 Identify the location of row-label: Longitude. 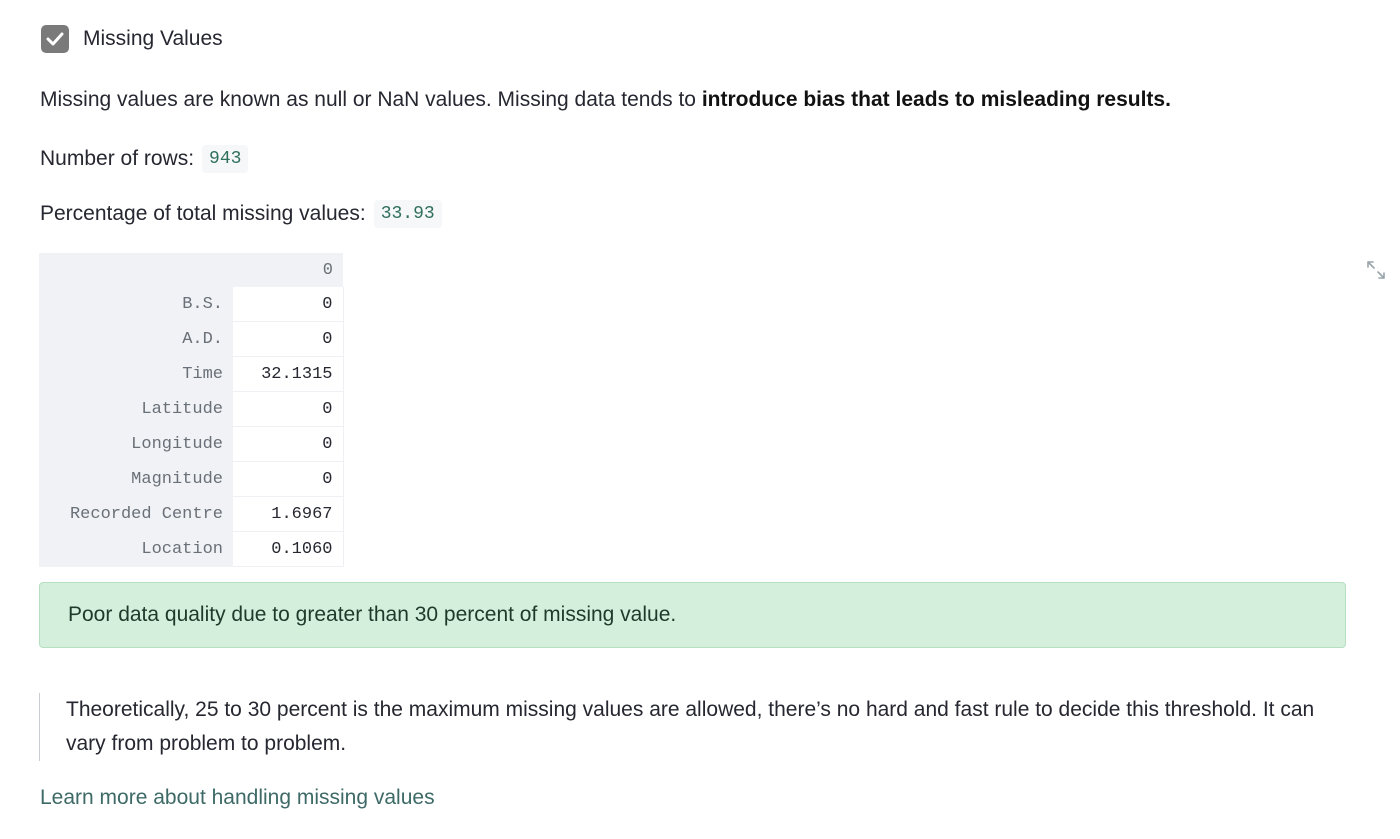
(136, 444).